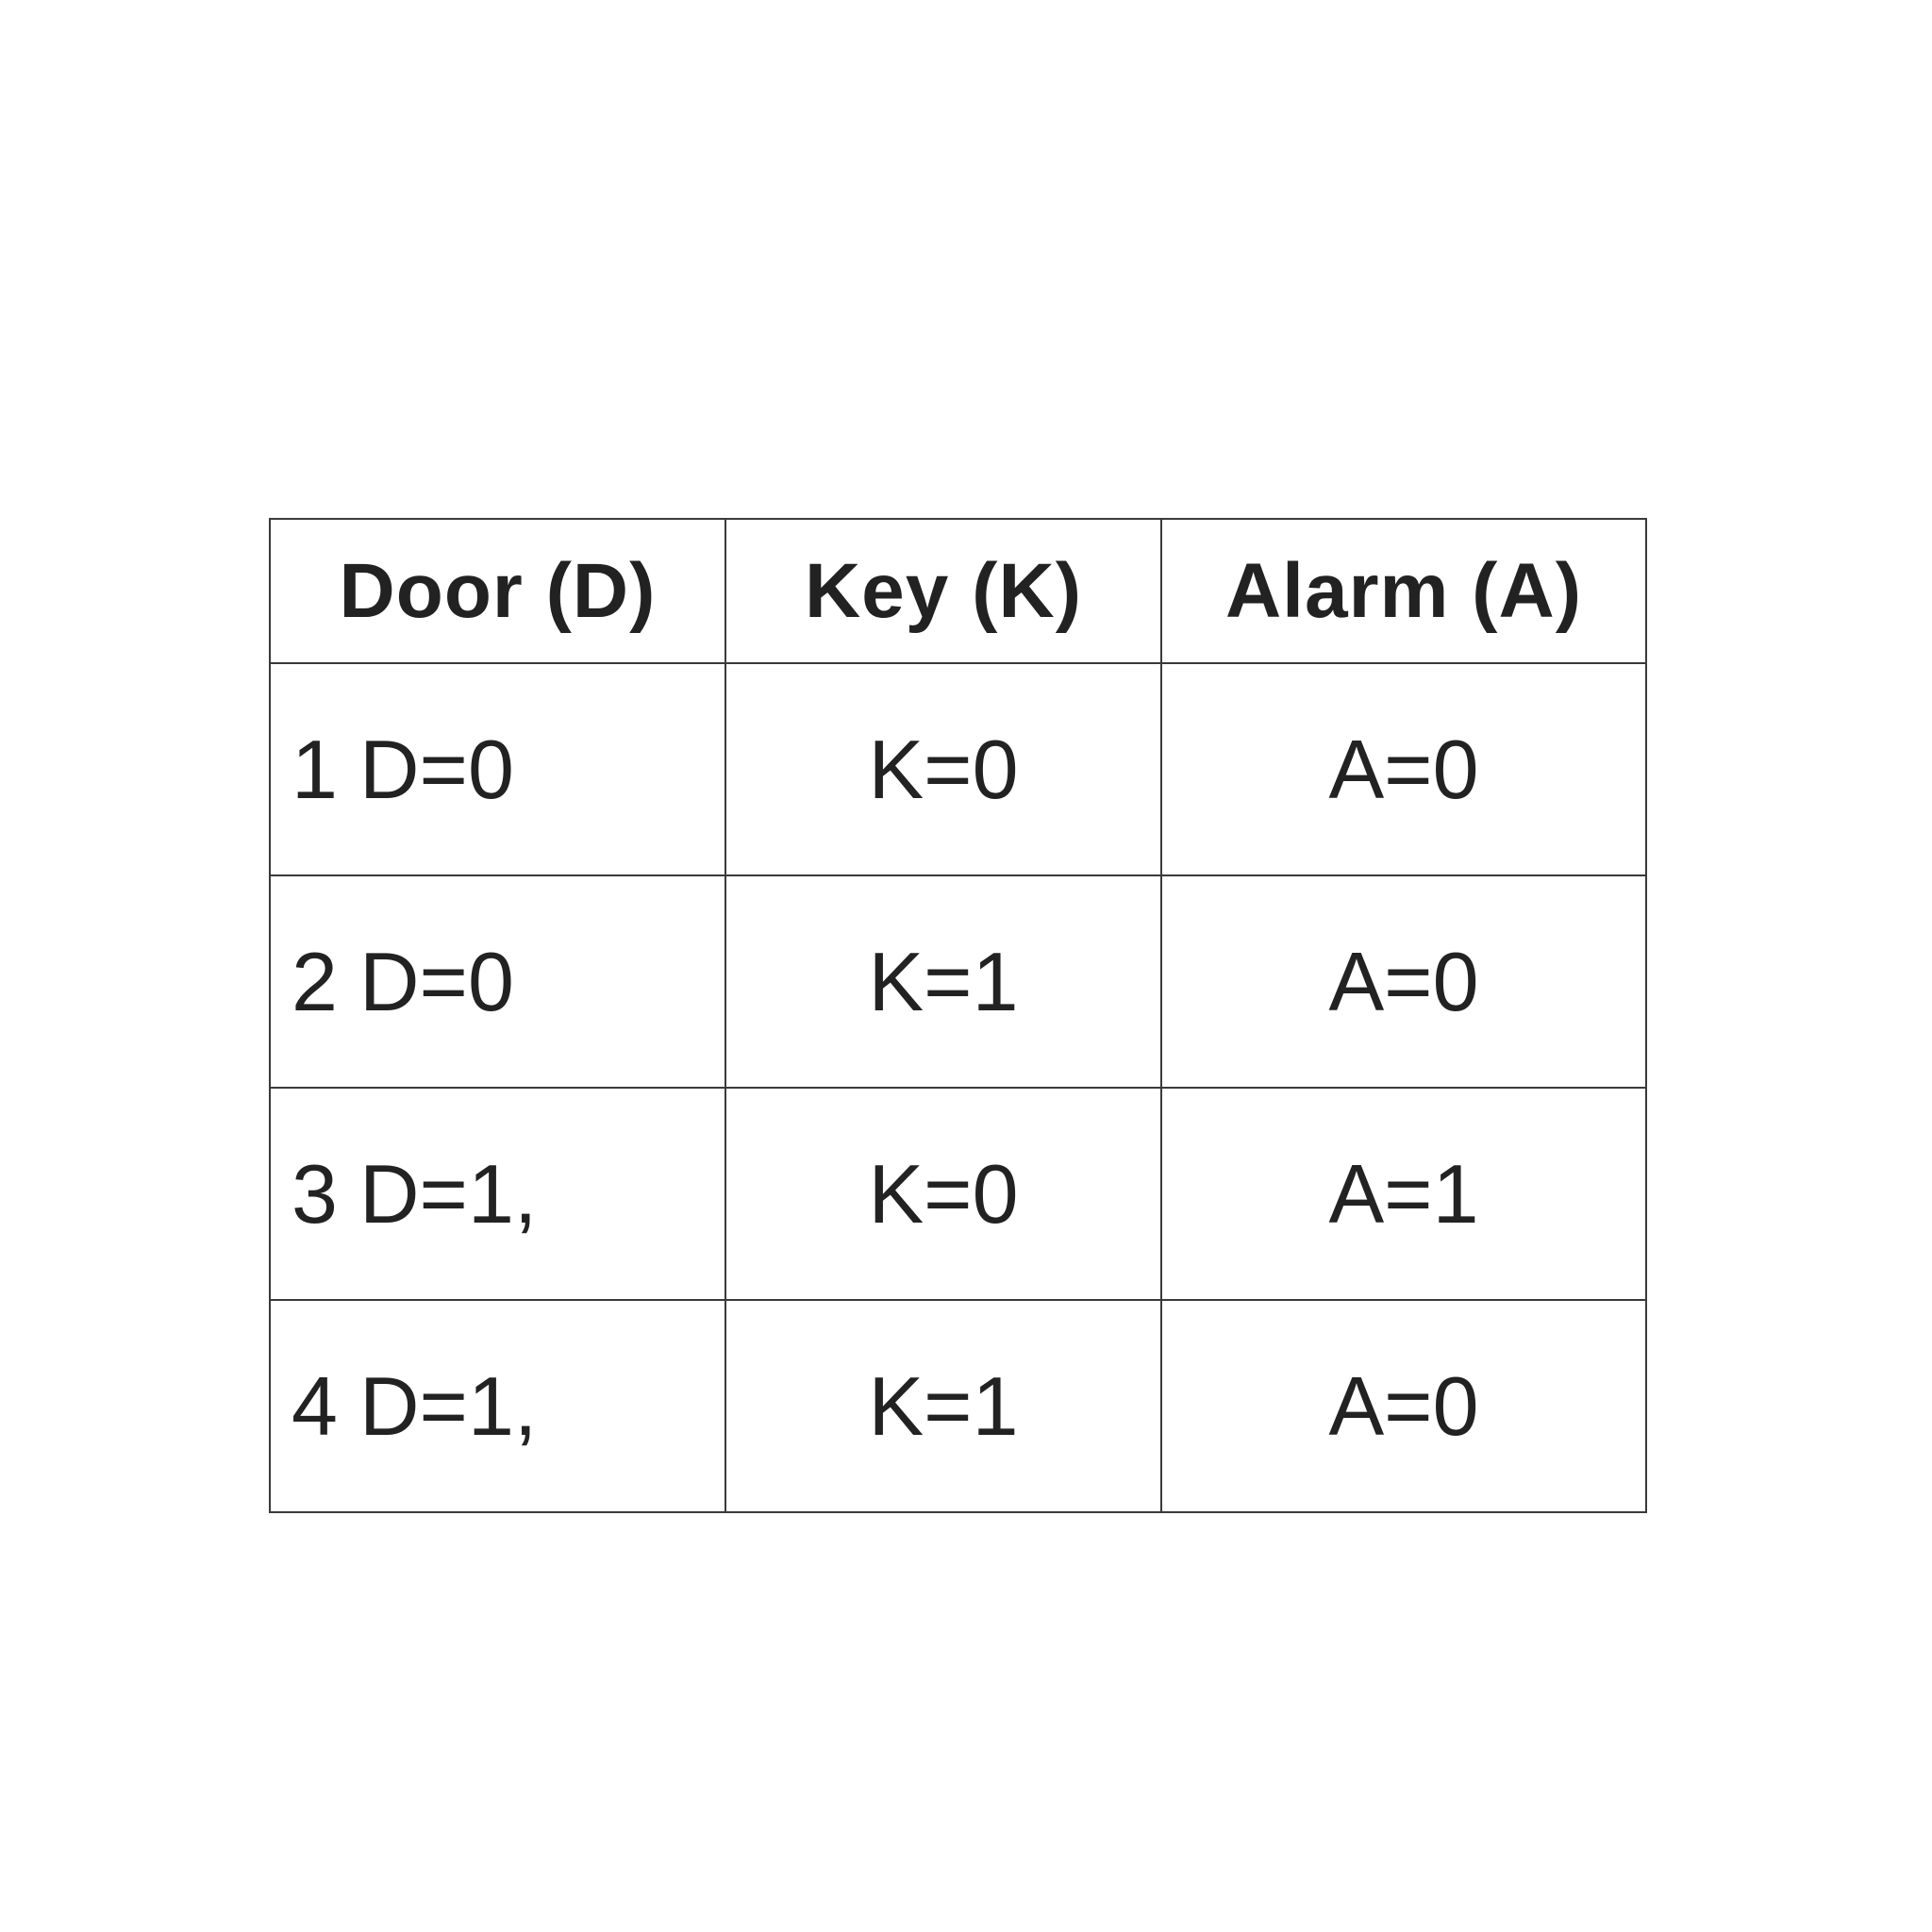 This screenshot has width=1932, height=1932. I want to click on table-row: 2 D=0 K=1 A=0, so click(958, 981).